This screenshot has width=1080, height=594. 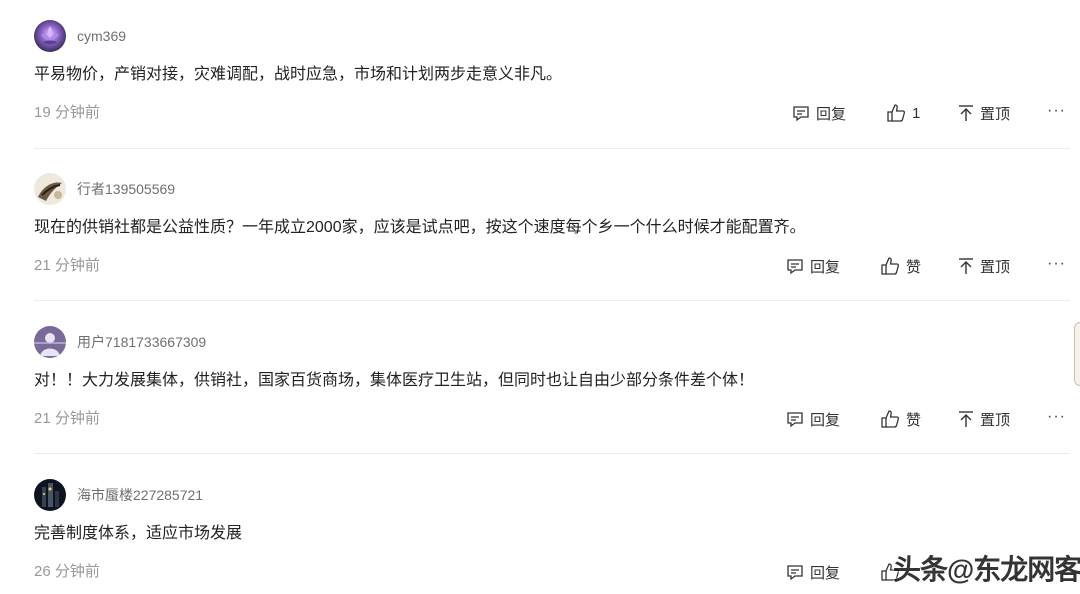 I want to click on username: 行者139505569, so click(x=126, y=189).